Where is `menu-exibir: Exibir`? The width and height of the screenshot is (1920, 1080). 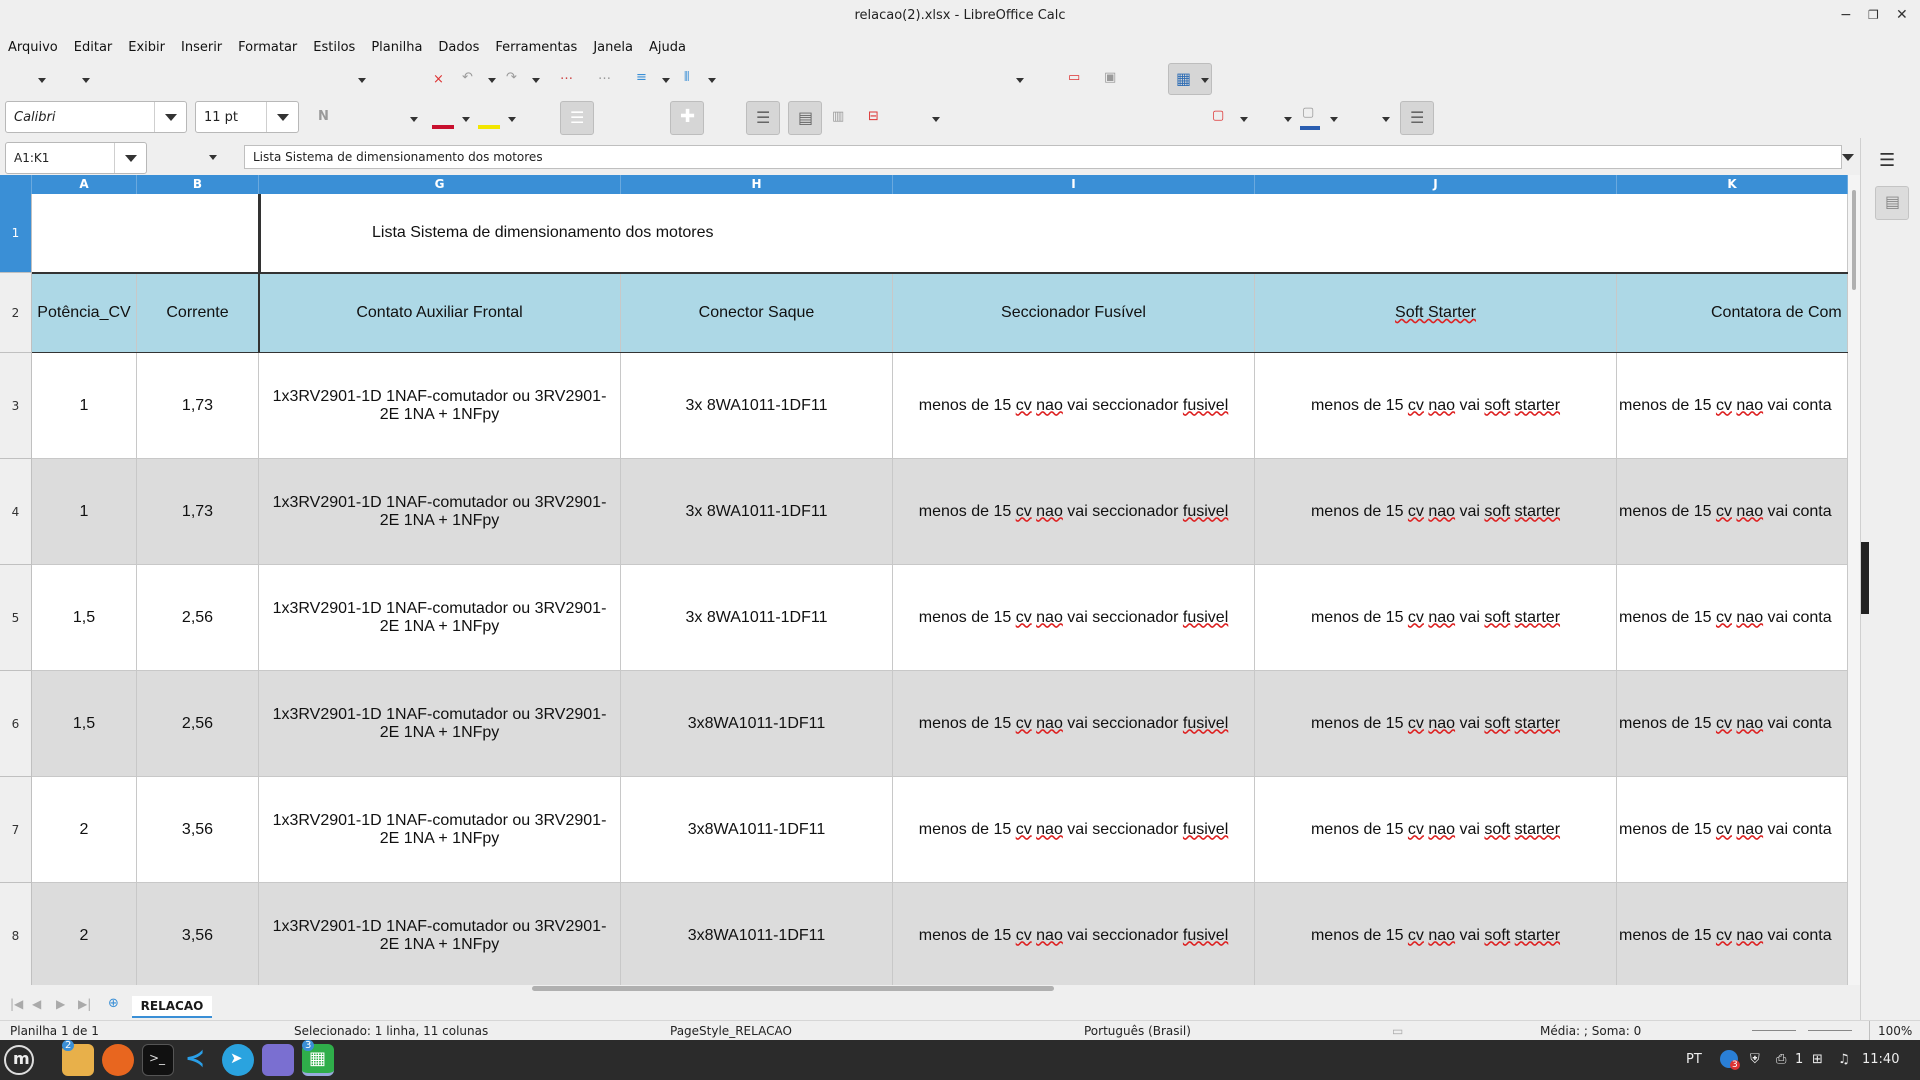 menu-exibir: Exibir is located at coordinates (146, 47).